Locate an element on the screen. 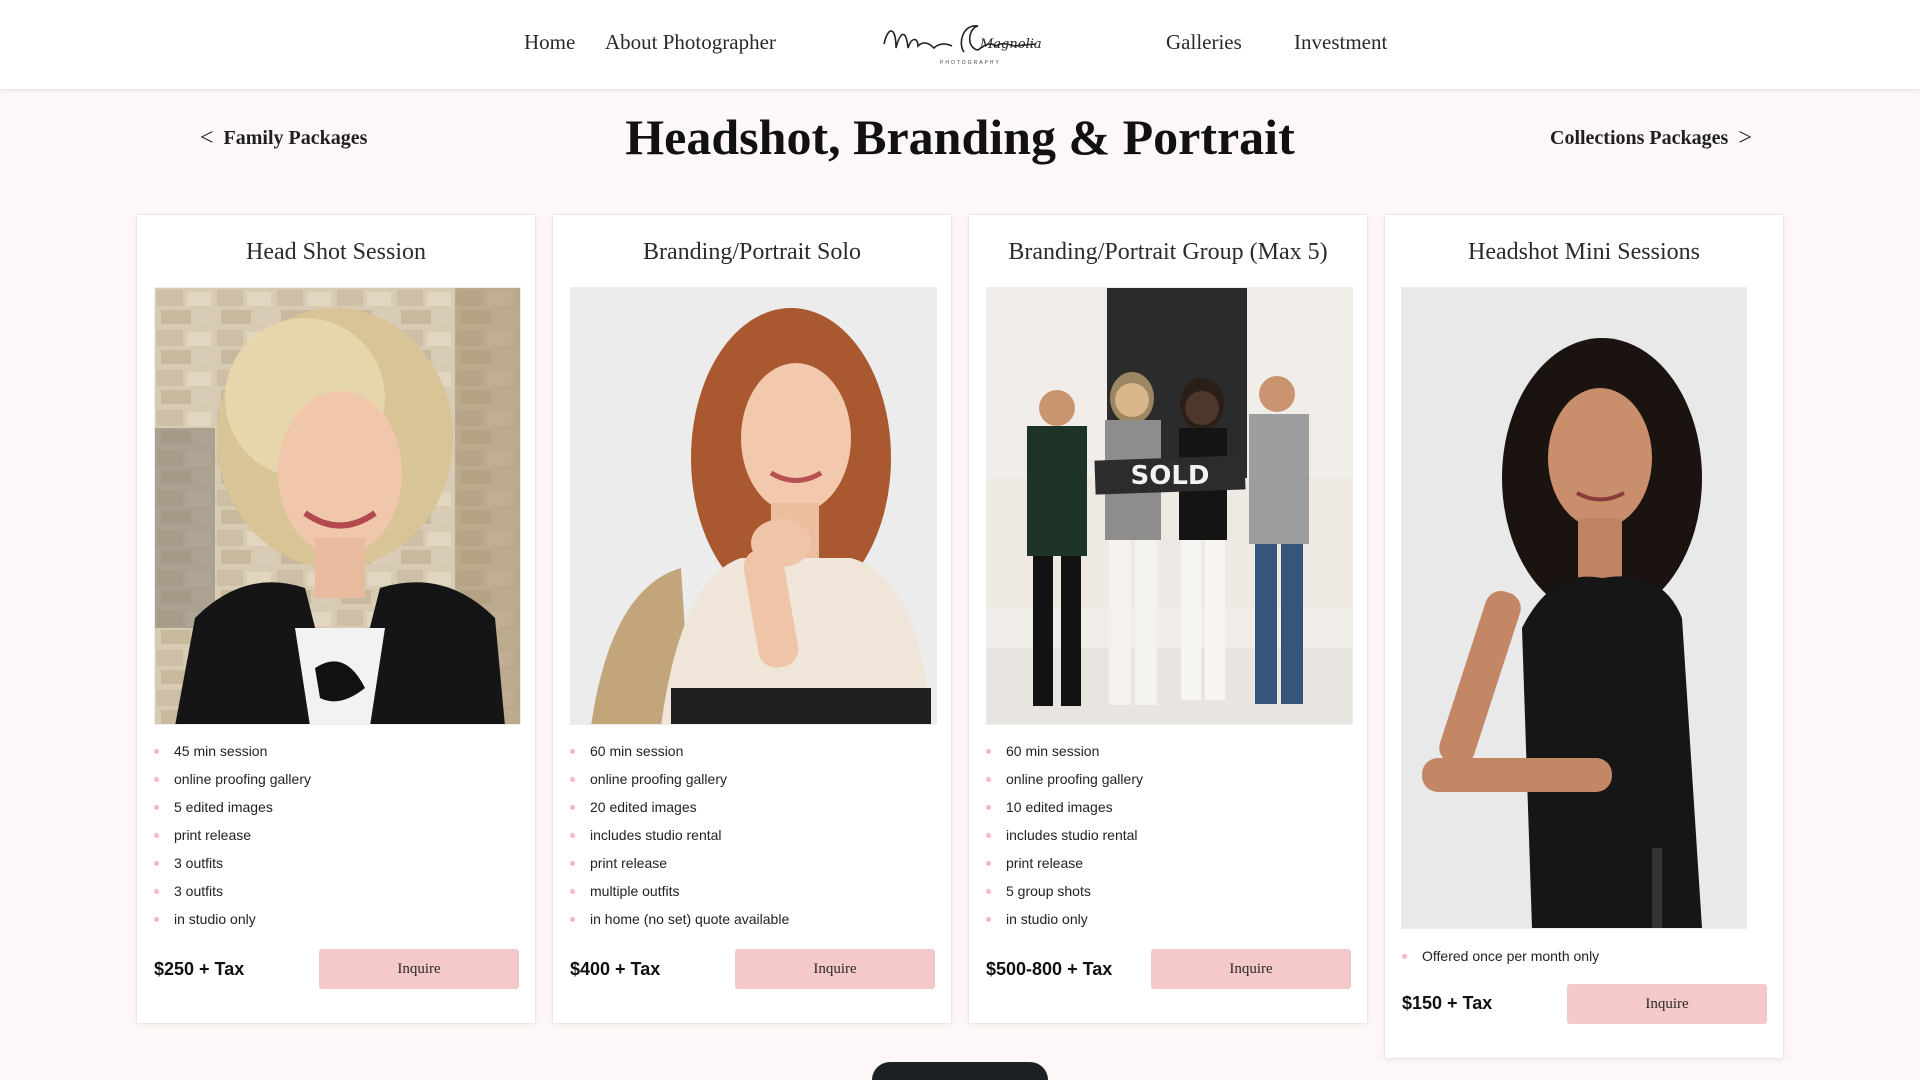 The width and height of the screenshot is (1920, 1080). list-item: multiple outfits is located at coordinates (679, 891).